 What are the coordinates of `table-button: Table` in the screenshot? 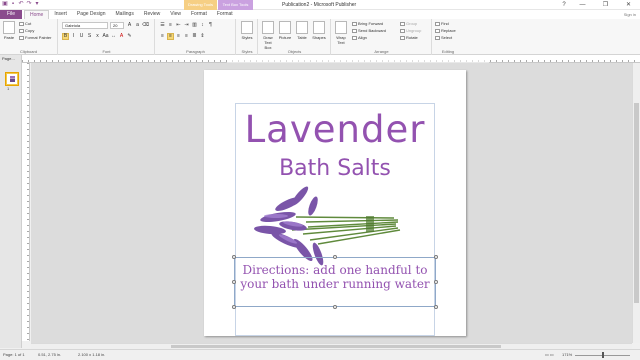 It's located at (302, 30).